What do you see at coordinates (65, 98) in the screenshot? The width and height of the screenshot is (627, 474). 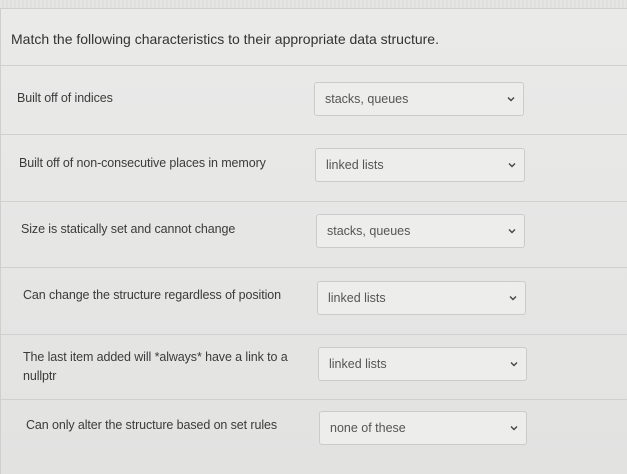 I see `prompt-1: Built off of indices` at bounding box center [65, 98].